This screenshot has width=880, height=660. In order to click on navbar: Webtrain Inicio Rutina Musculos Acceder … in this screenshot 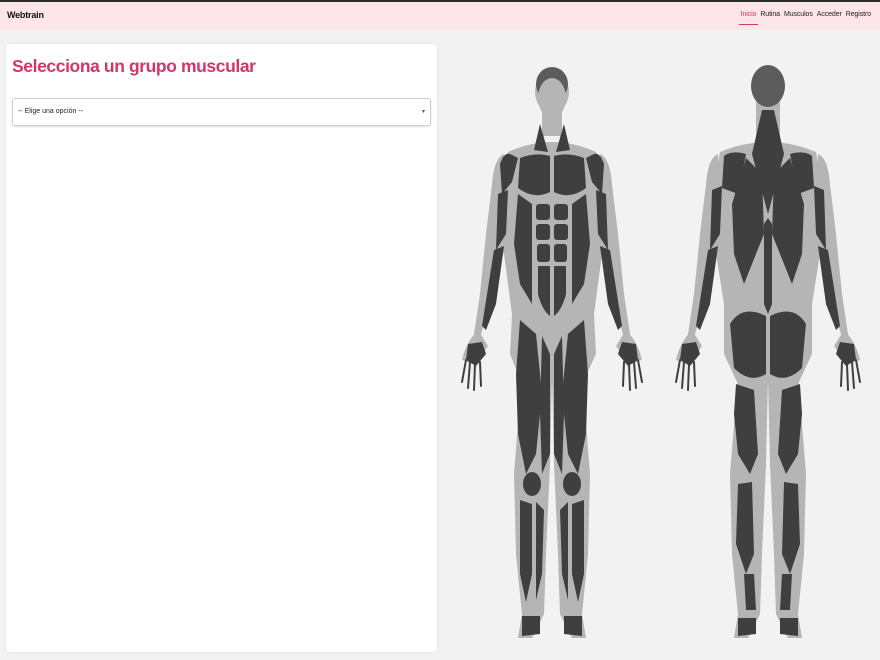, I will do `click(440, 16)`.